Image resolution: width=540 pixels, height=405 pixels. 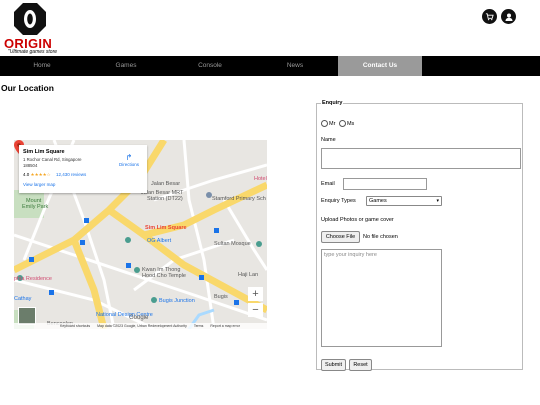 I want to click on enquiry-legend: Enquiry, so click(x=332, y=103).